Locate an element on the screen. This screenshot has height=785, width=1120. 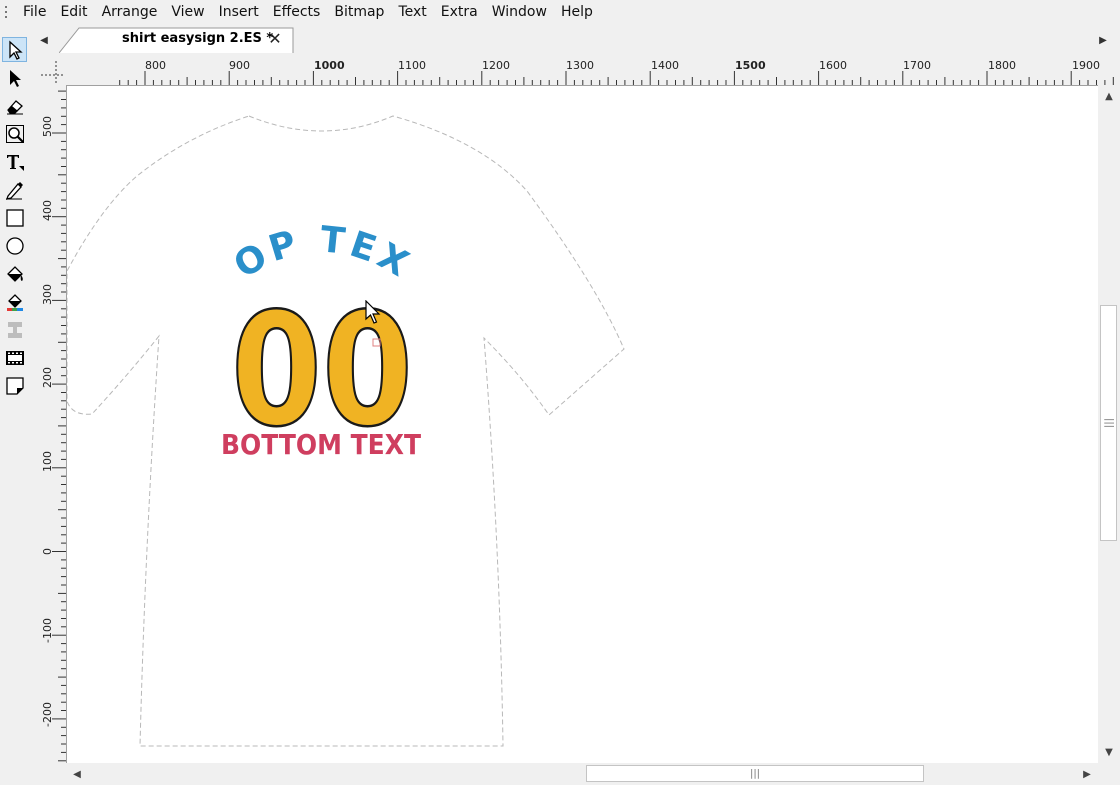
ruler-label: 1100 is located at coordinates (412, 65).